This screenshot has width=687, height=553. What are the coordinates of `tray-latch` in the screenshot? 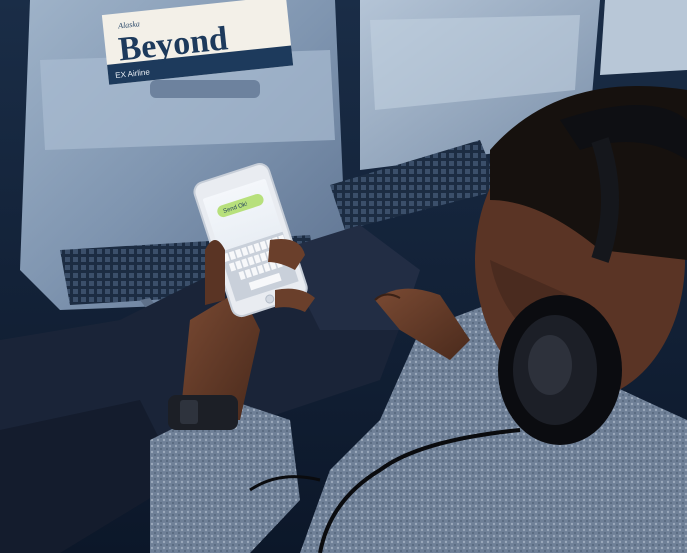 It's located at (205, 89).